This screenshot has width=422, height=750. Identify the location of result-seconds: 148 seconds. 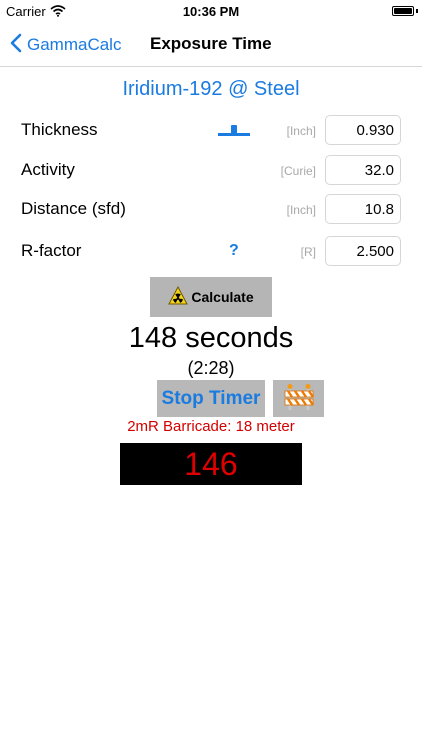
(211, 338).